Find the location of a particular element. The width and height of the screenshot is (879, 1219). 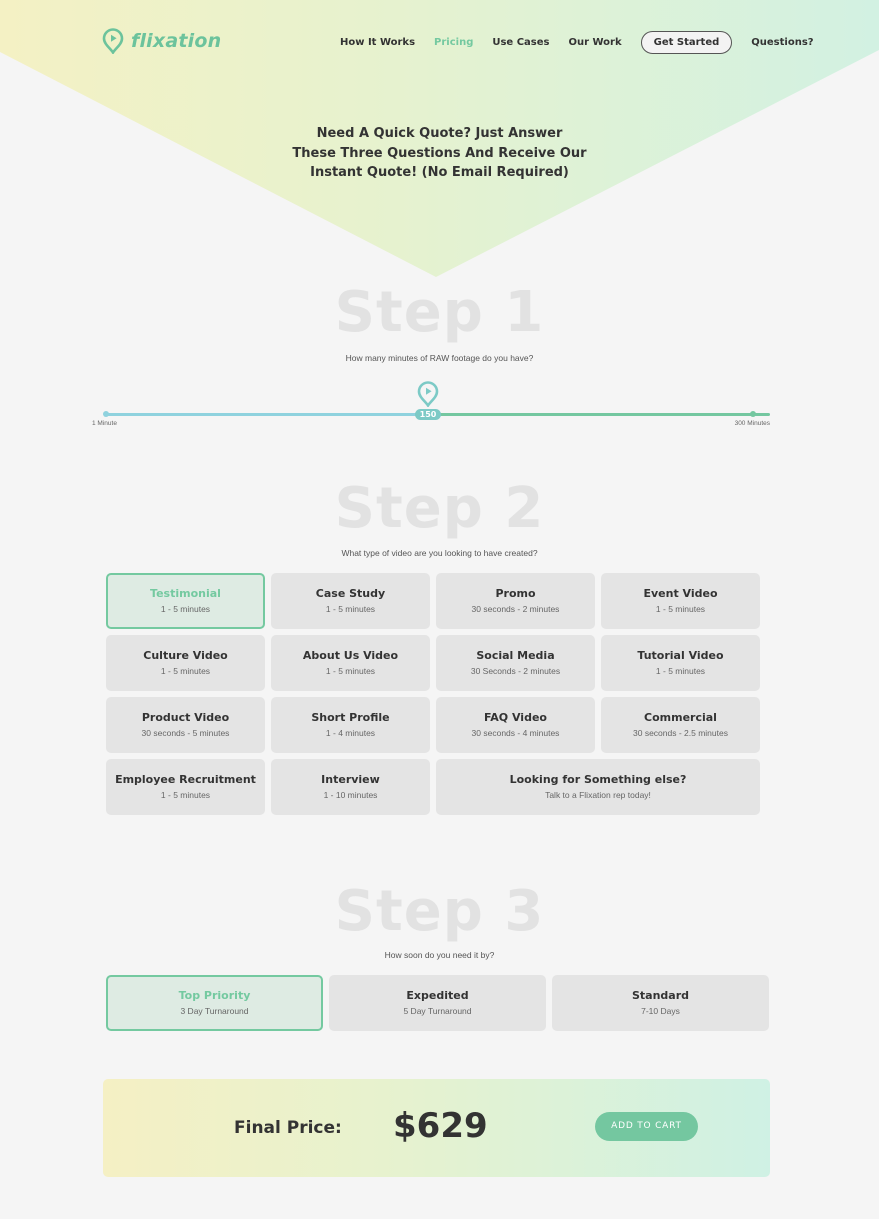

option-title: Case Study is located at coordinates (350, 593).